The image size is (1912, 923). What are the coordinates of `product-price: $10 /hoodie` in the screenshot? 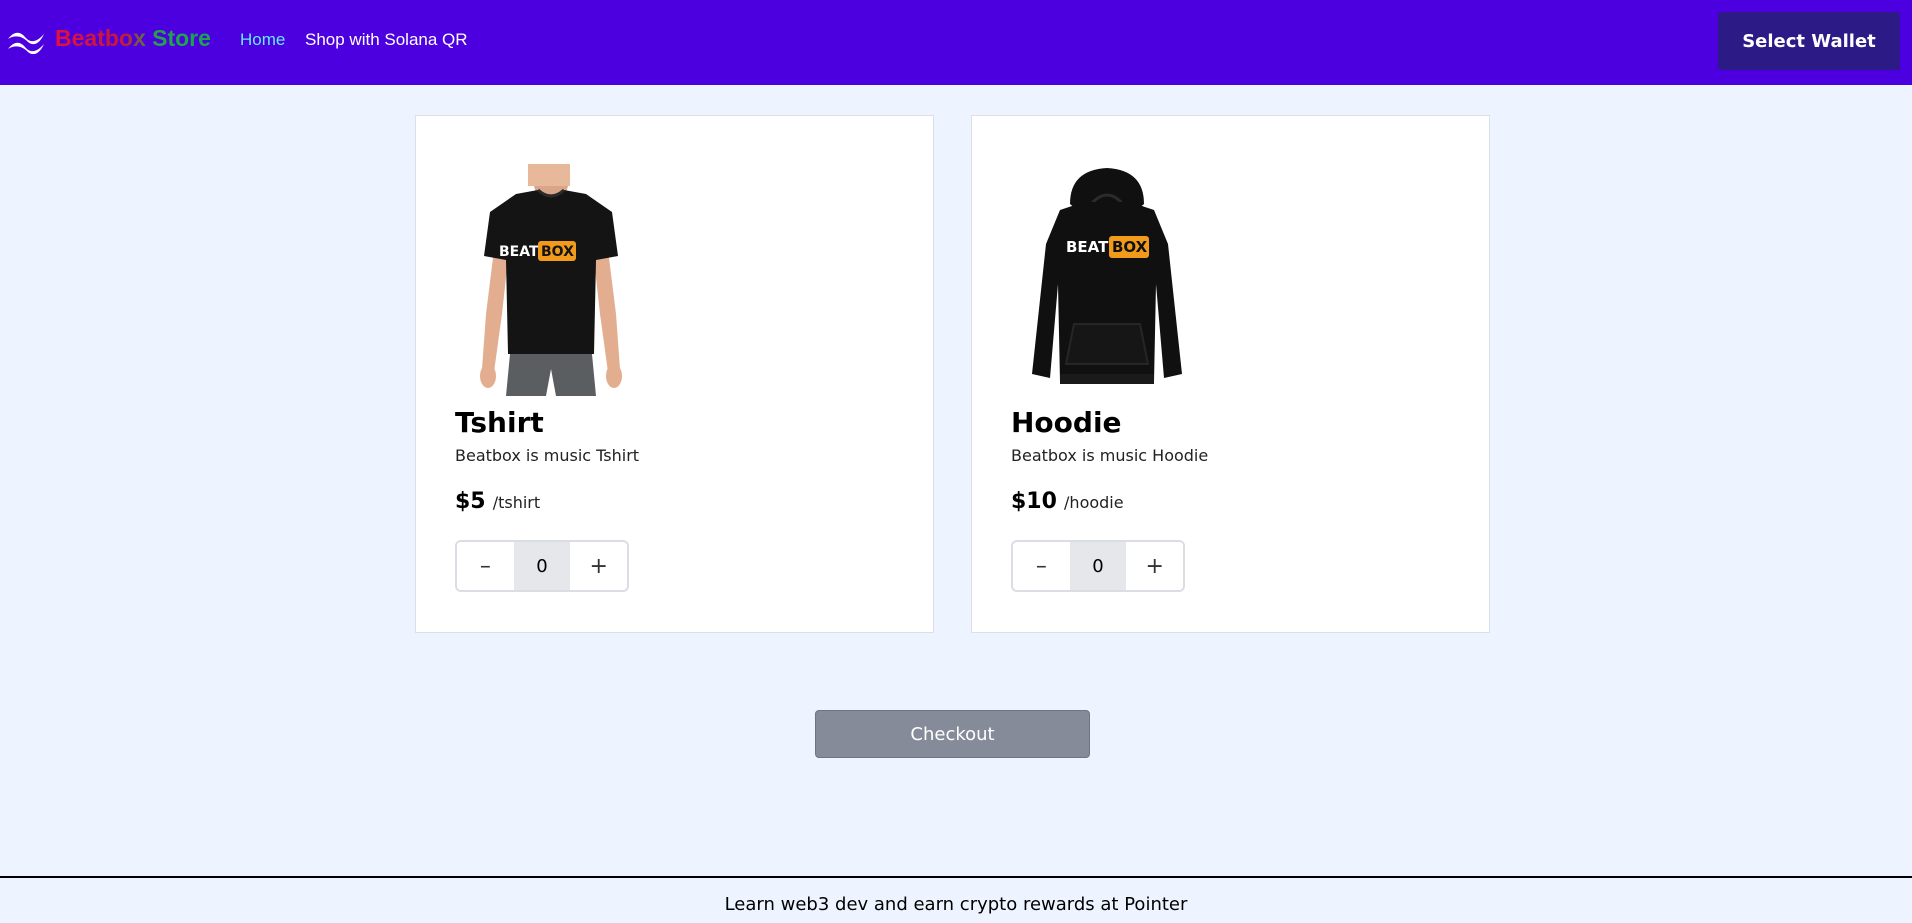 It's located at (1067, 501).